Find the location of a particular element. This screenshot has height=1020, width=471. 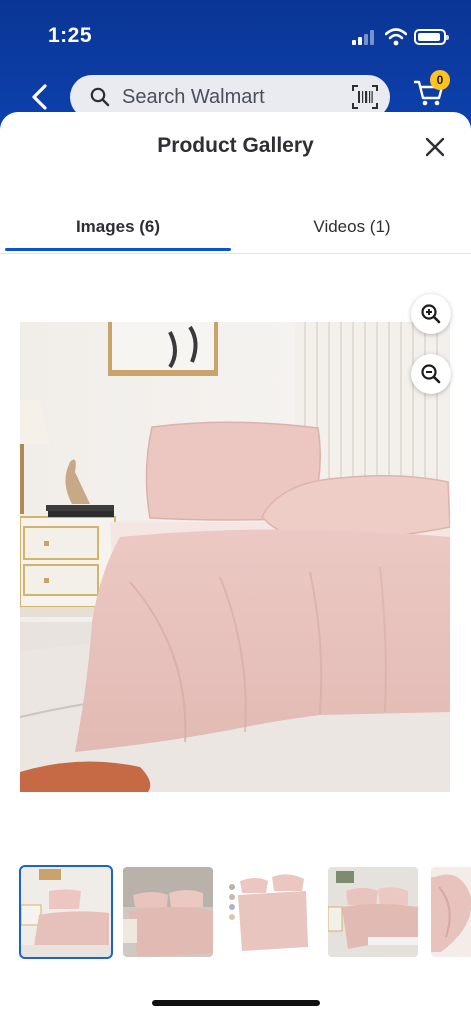

close-icon is located at coordinates (435, 147).